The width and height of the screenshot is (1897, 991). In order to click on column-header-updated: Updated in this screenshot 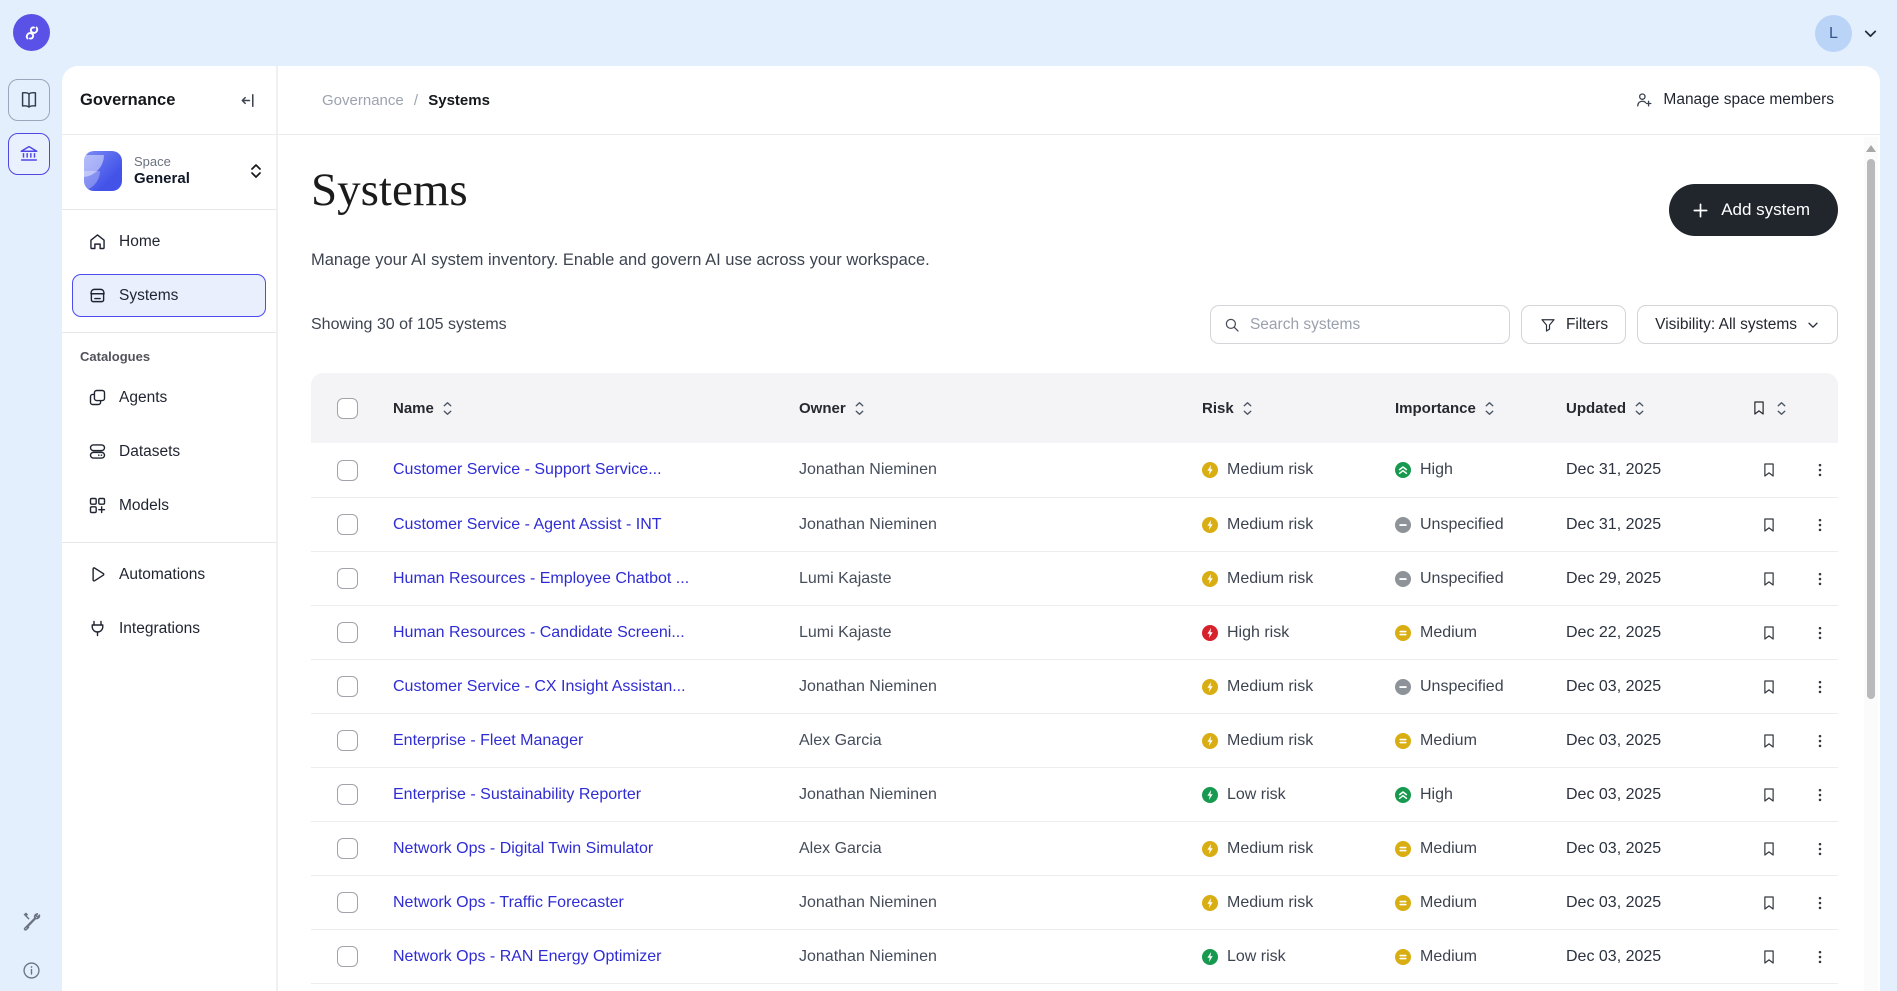, I will do `click(1651, 408)`.